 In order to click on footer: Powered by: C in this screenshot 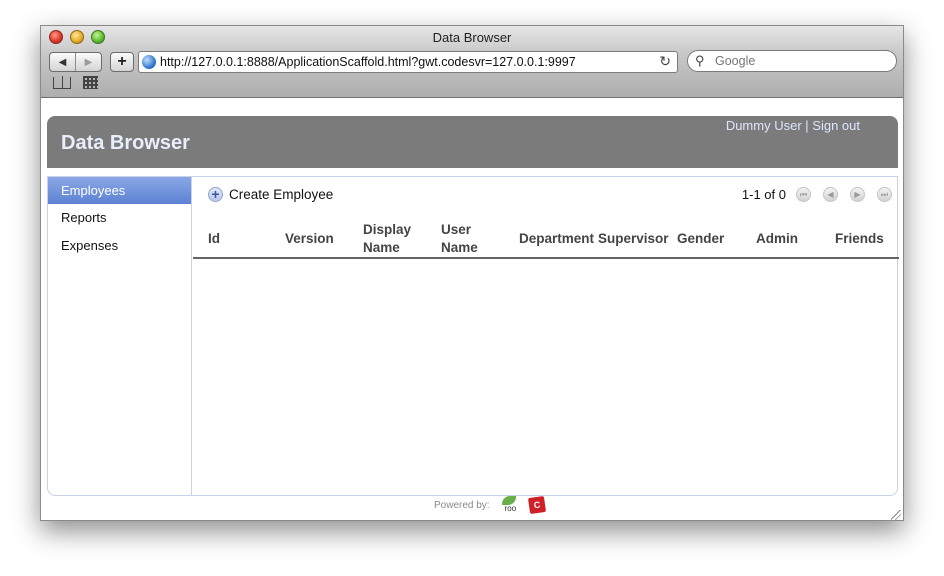, I will do `click(490, 505)`.